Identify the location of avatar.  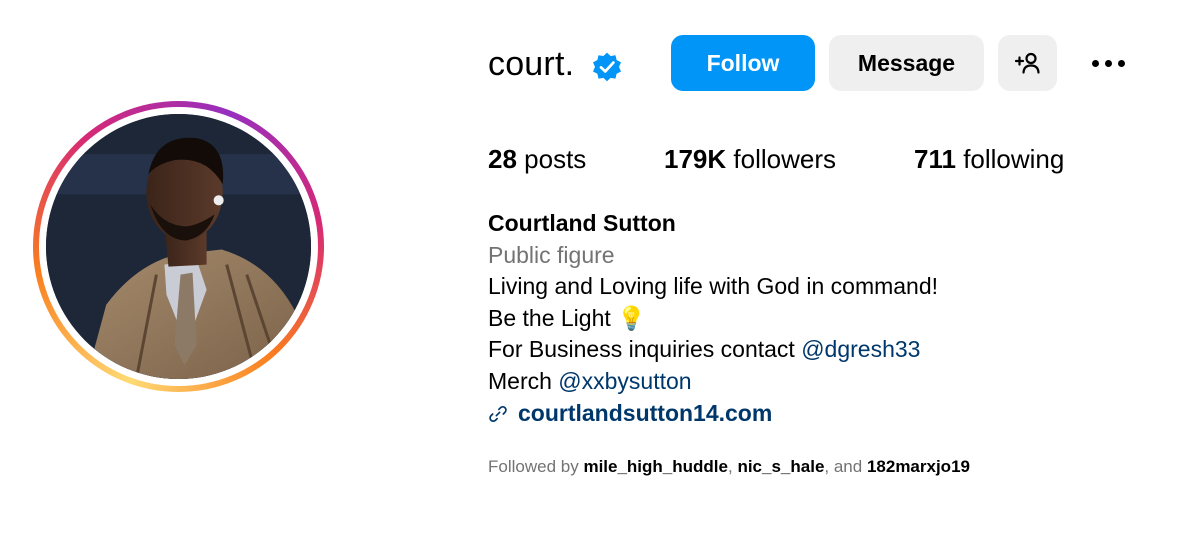
(178, 246).